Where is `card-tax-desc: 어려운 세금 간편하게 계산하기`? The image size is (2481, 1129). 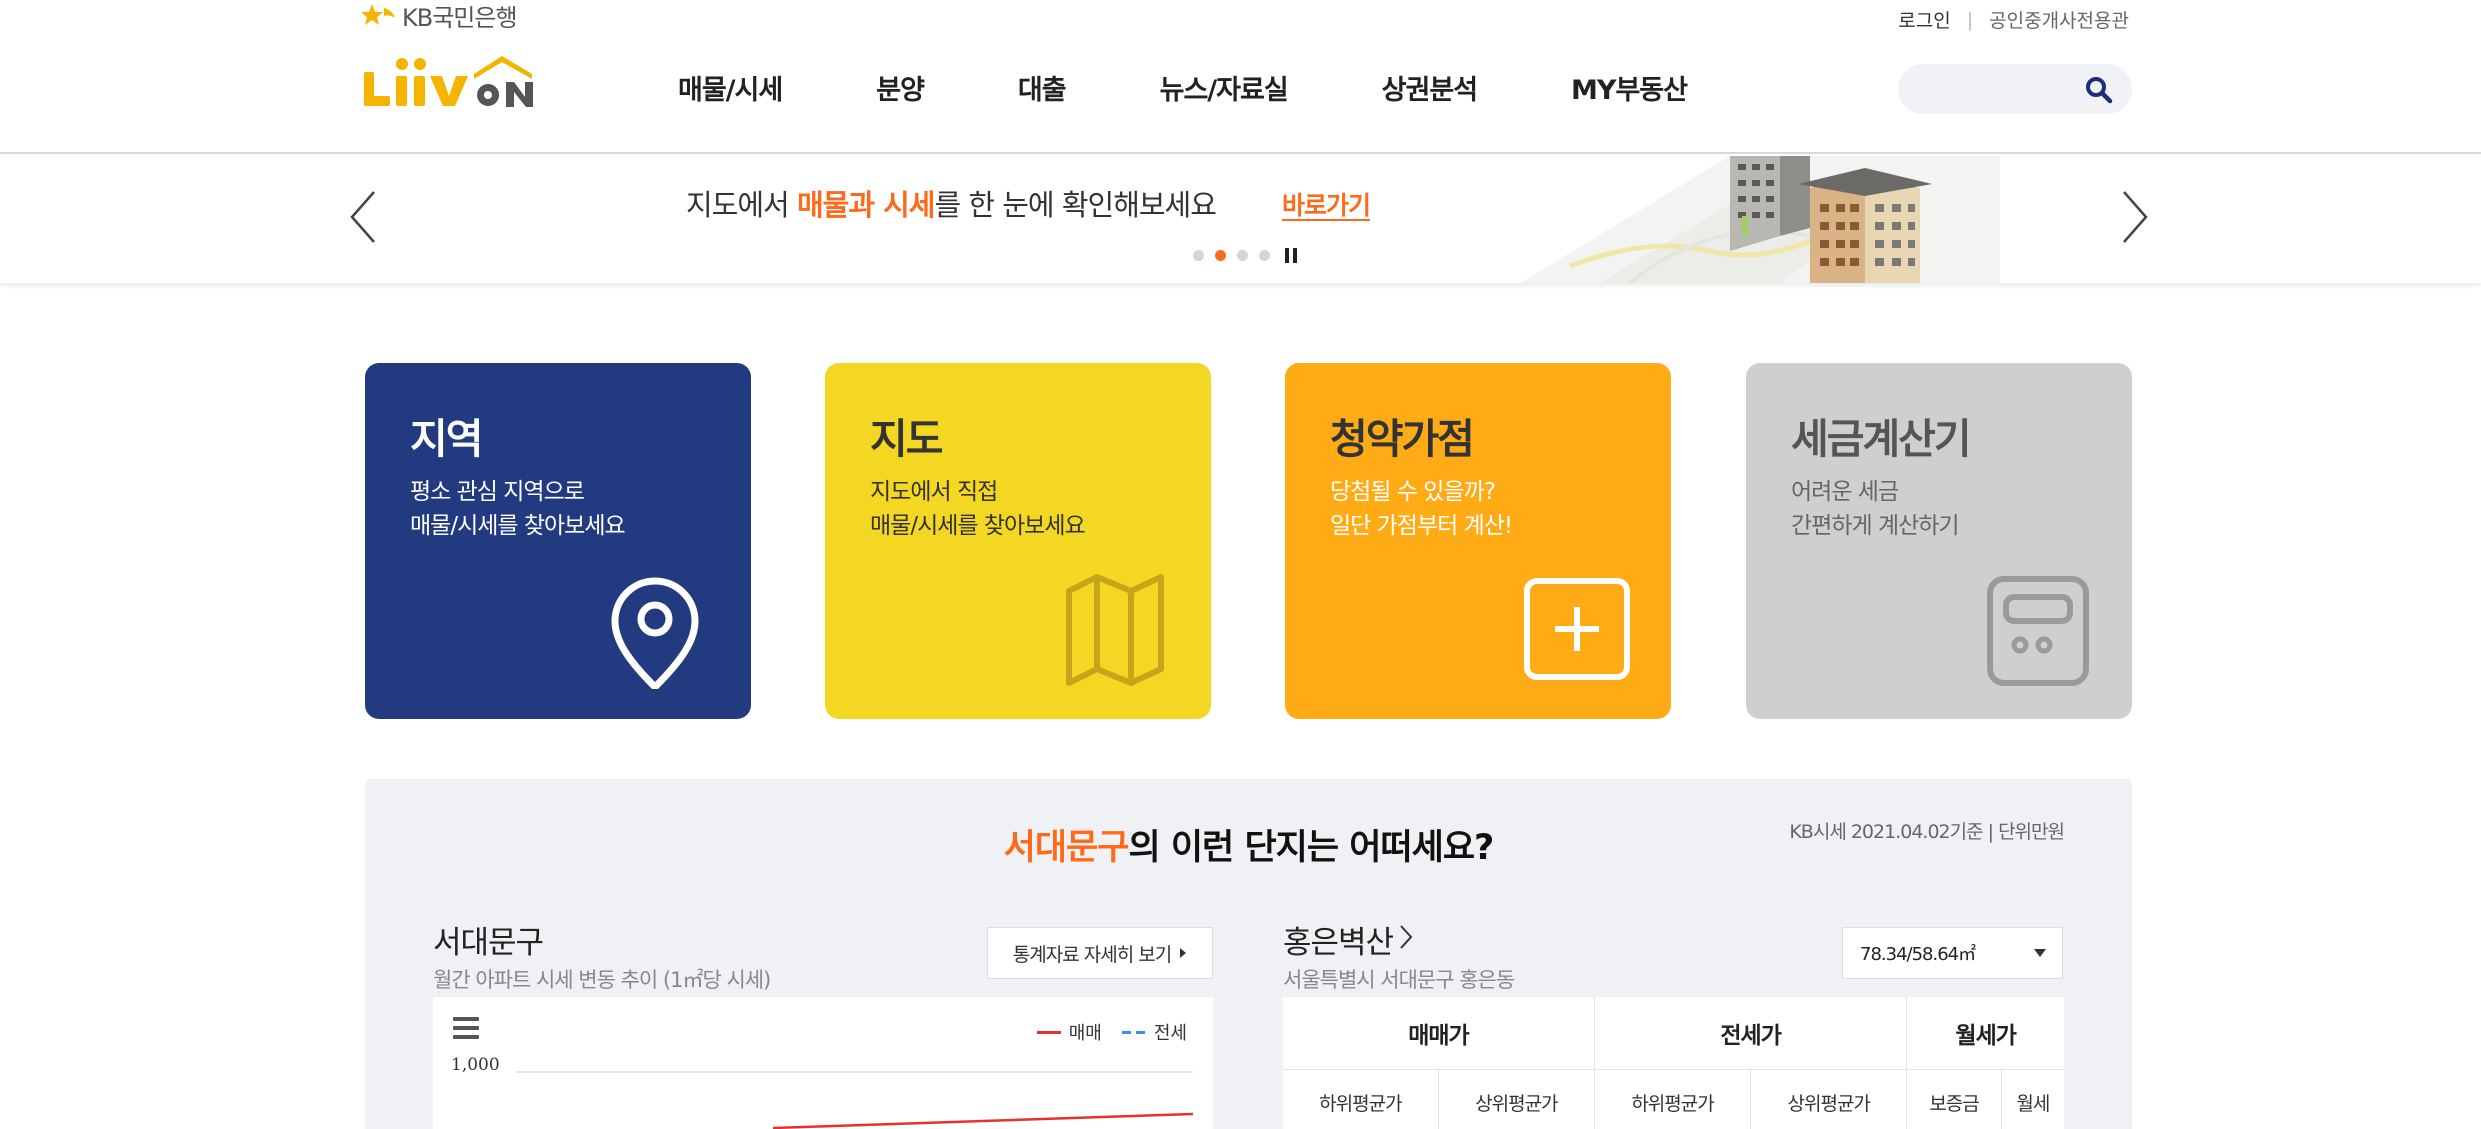 card-tax-desc: 어려운 세금 간편하게 계산하기 is located at coordinates (1875, 509).